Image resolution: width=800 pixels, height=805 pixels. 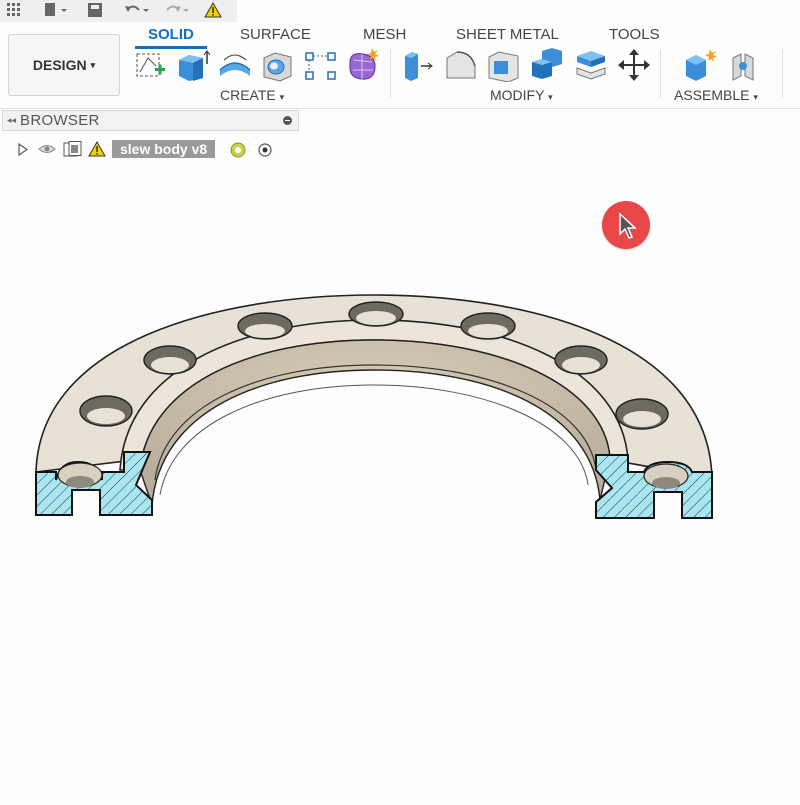 What do you see at coordinates (177, 10) in the screenshot?
I see `redo-icon` at bounding box center [177, 10].